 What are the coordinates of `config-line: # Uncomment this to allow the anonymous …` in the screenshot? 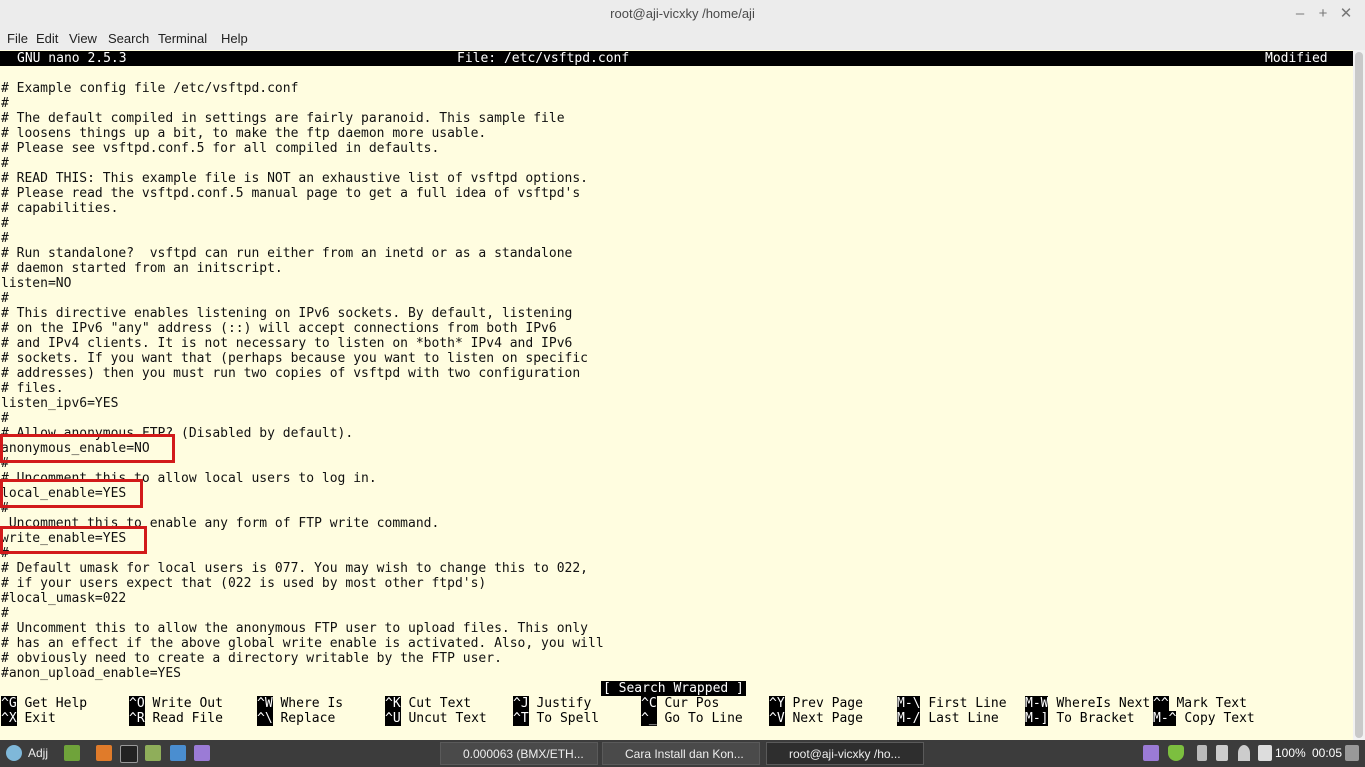 It's located at (294, 628).